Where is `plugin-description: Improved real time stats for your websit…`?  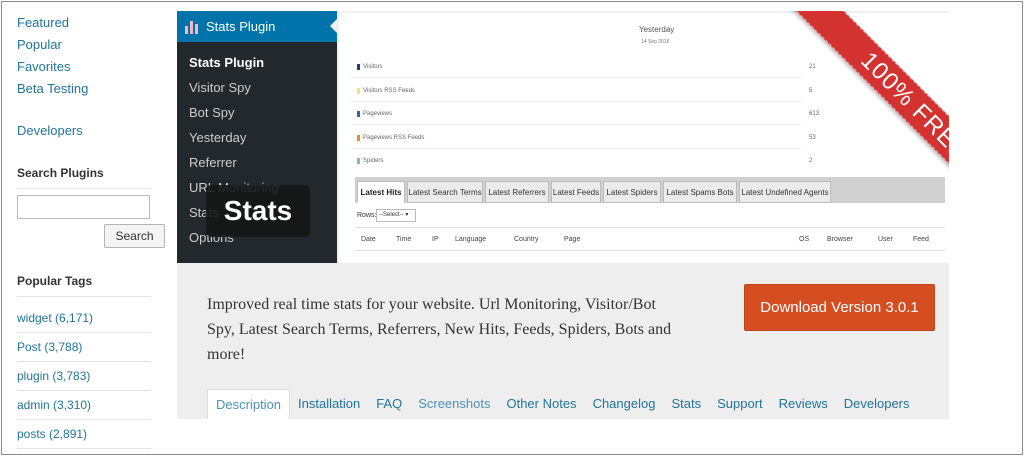
plugin-description: Improved real time stats for your websit… is located at coordinates (439, 329).